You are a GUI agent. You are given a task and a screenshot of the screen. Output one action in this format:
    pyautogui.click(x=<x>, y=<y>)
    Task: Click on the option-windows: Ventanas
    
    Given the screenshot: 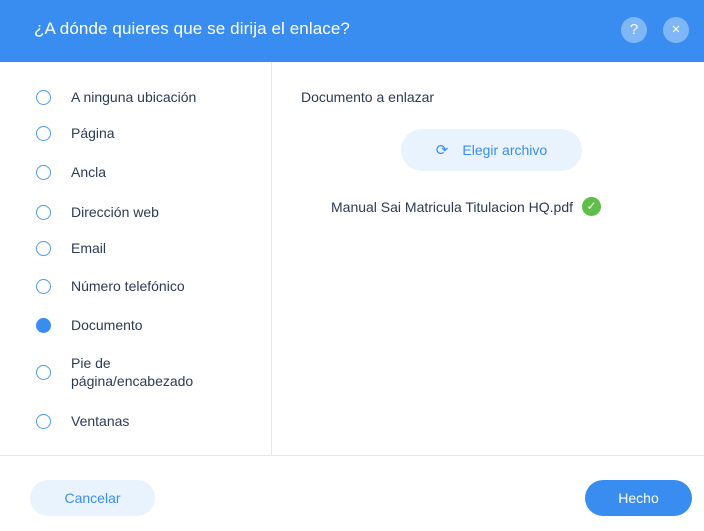 What is the action you would take?
    pyautogui.click(x=82, y=421)
    